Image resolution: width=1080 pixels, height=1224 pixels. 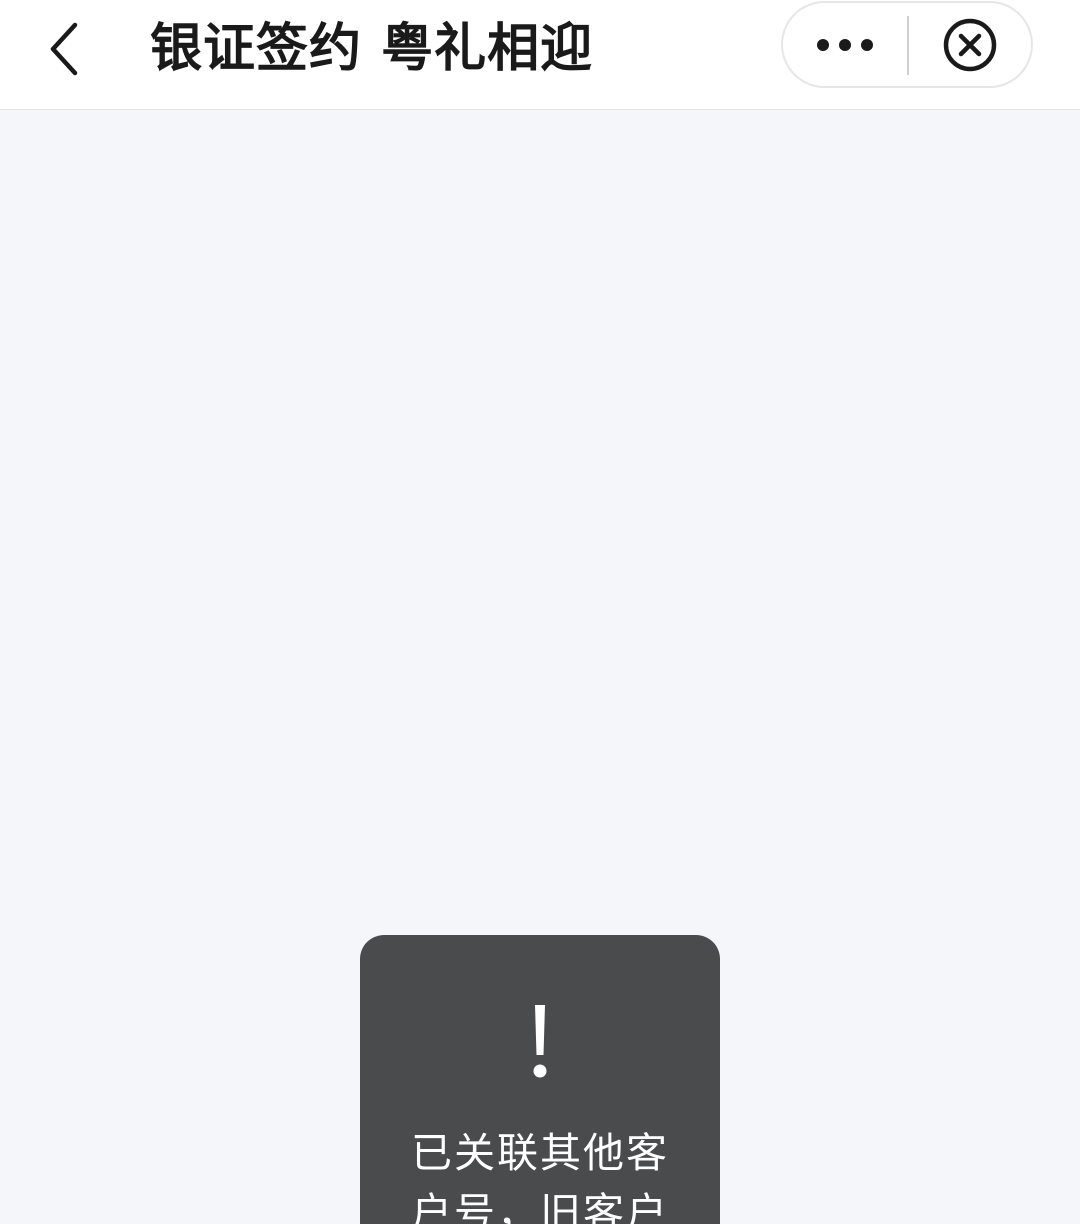 What do you see at coordinates (540, 1176) in the screenshot?
I see `toast-text: 已关联其他客户号，旧客户` at bounding box center [540, 1176].